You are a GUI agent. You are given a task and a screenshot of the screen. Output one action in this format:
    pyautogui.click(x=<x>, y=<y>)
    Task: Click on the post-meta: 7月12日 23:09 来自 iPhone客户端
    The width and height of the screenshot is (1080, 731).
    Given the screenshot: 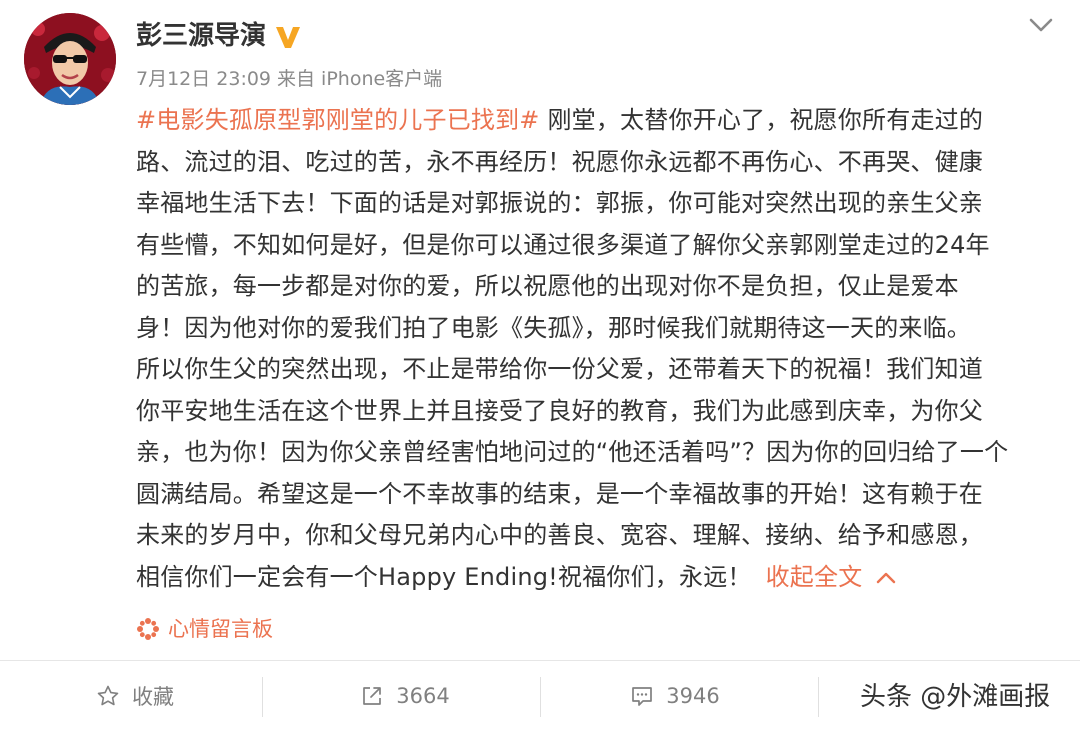 What is the action you would take?
    pyautogui.click(x=292, y=79)
    